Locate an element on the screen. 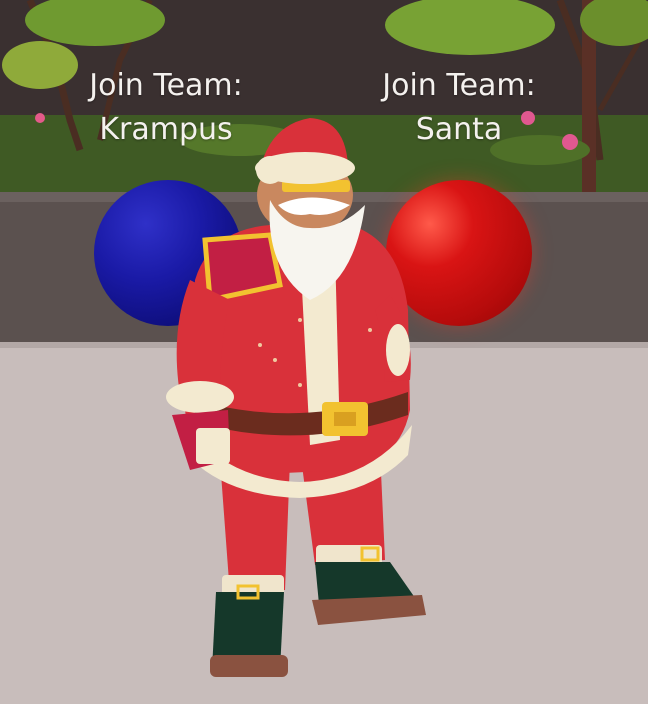 This screenshot has width=648, height=704. left-boot-sole is located at coordinates (249, 666).